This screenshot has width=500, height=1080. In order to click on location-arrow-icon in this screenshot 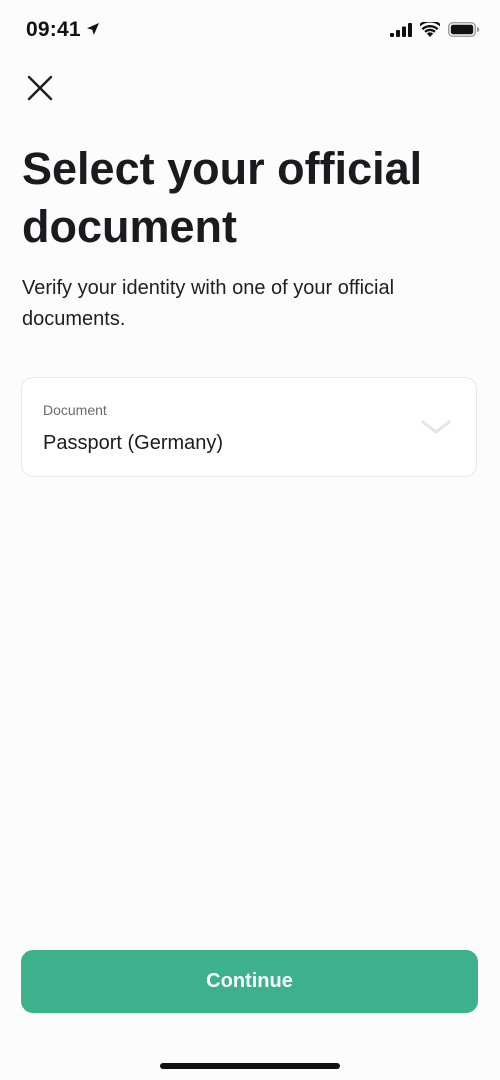, I will do `click(93, 29)`.